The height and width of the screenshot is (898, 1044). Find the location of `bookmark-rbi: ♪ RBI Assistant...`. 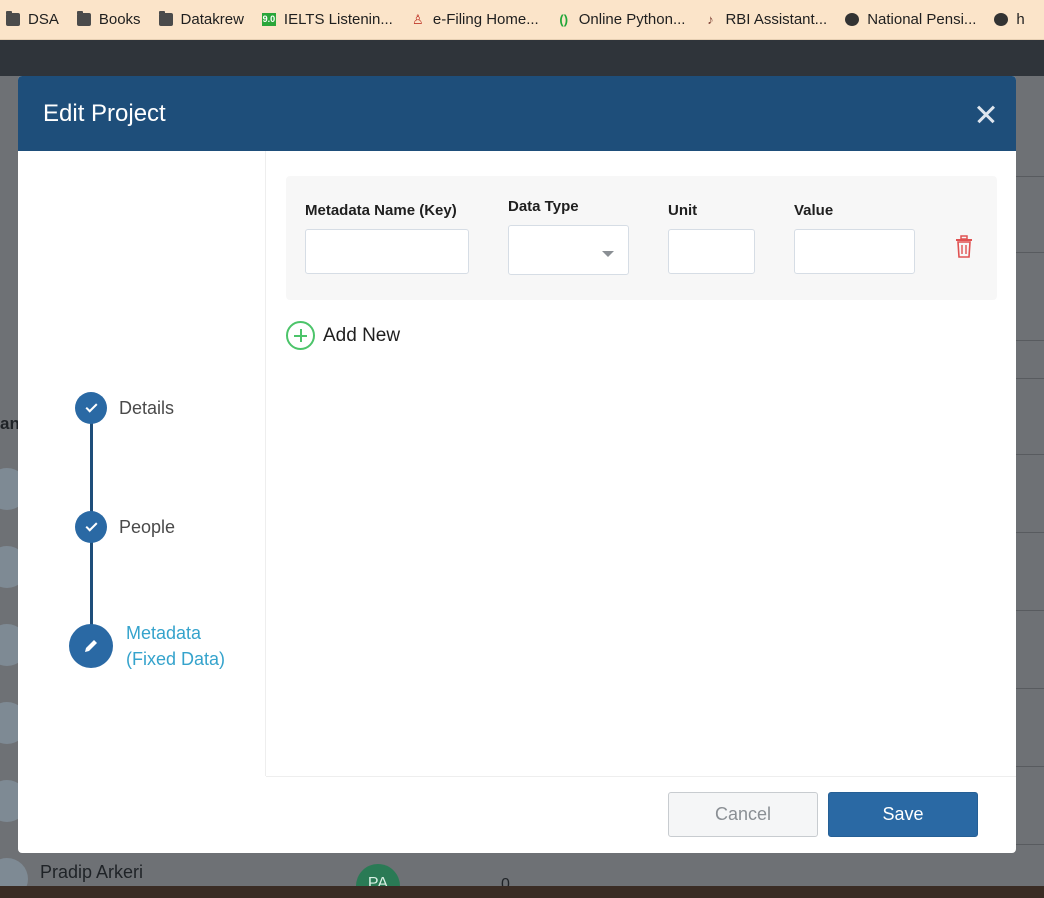

bookmark-rbi: ♪ RBI Assistant... is located at coordinates (765, 19).